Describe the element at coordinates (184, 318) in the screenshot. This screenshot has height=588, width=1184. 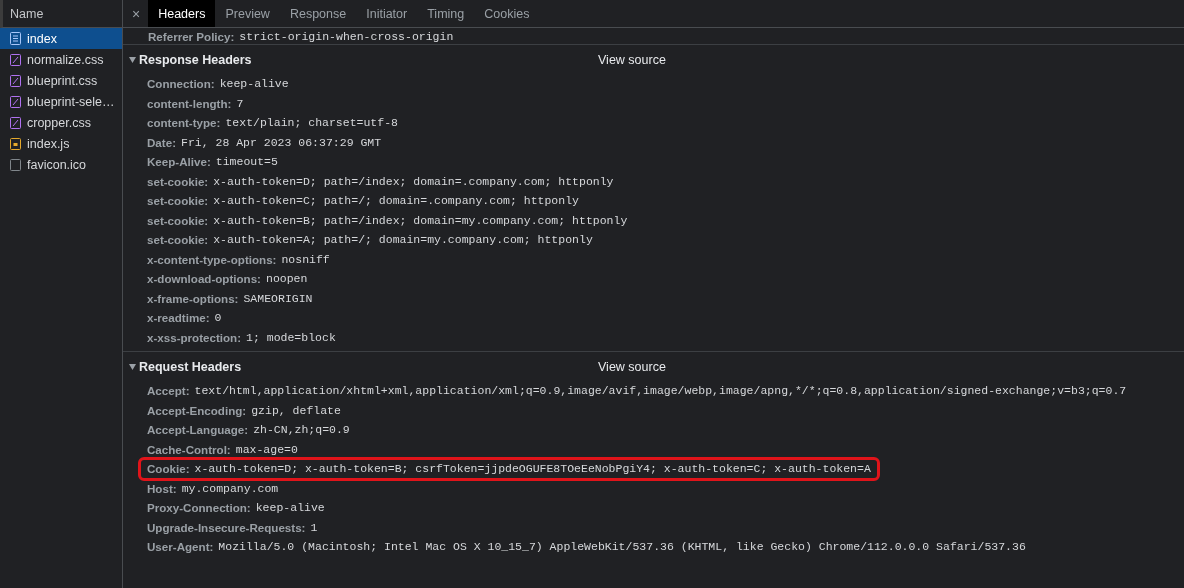
I see `header-line: x-readtime: 0` at that location.